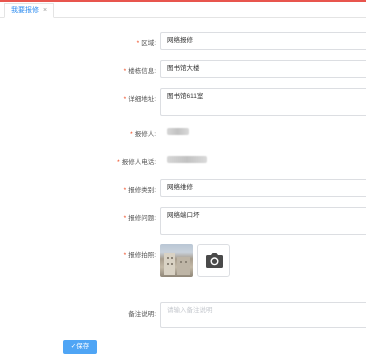 The image size is (366, 362). I want to click on photo-label: * 报修拍照:, so click(139, 255).